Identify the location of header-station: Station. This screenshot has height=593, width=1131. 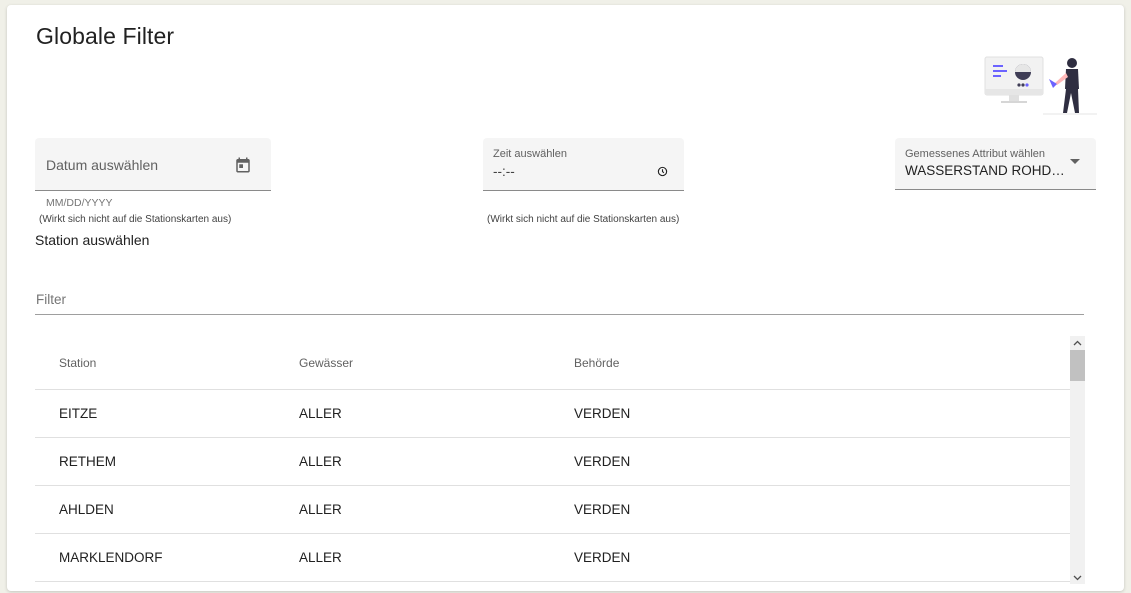
(77, 362).